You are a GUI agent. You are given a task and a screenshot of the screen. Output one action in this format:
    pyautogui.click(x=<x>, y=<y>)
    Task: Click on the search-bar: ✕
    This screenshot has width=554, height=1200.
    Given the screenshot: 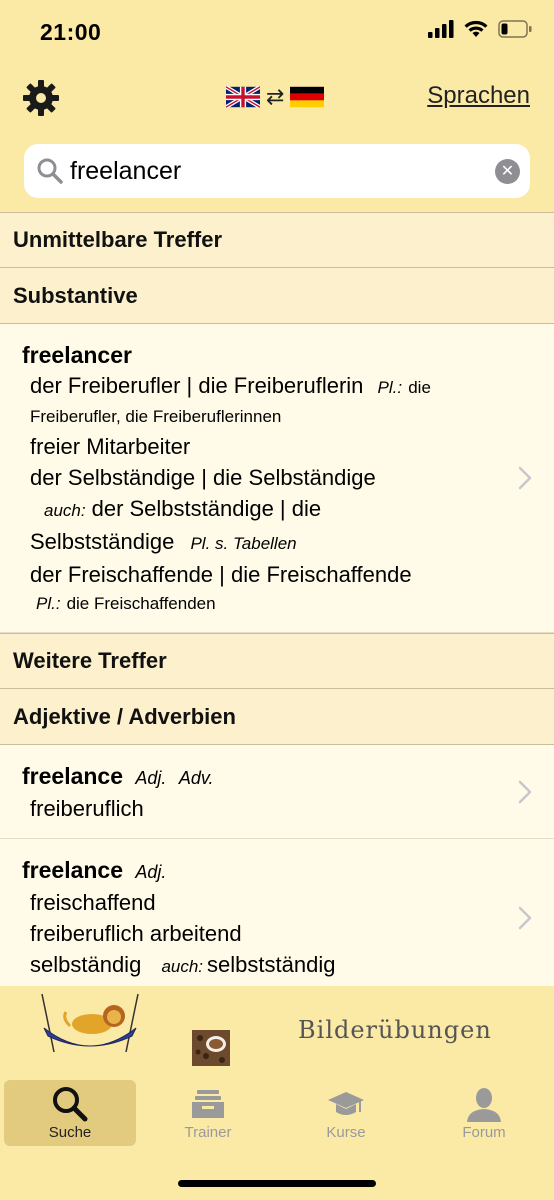 What is the action you would take?
    pyautogui.click(x=277, y=171)
    